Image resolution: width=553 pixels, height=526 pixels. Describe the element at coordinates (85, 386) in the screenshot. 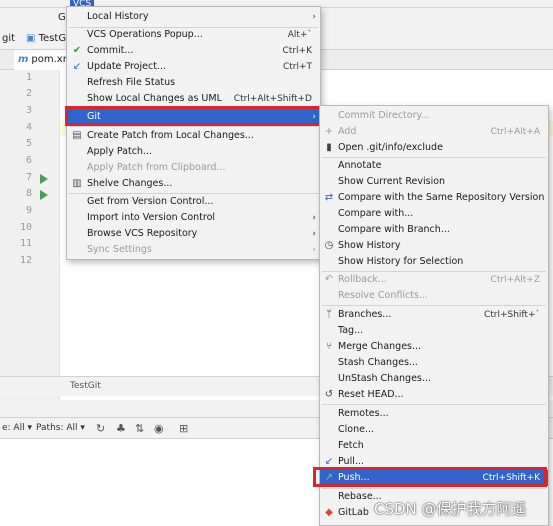

I see `toolwindow-title: TestGit` at that location.